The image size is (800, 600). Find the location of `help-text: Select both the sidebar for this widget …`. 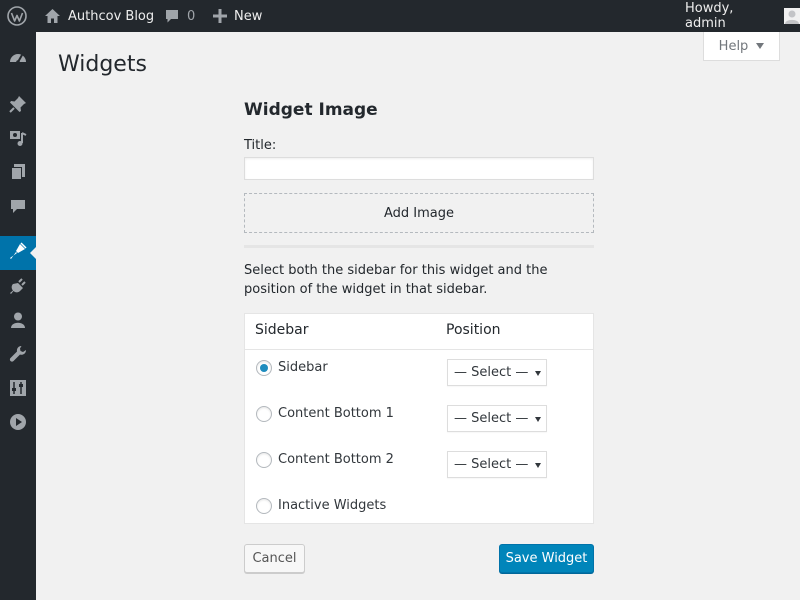

help-text: Select both the sidebar for this widget … is located at coordinates (396, 280).